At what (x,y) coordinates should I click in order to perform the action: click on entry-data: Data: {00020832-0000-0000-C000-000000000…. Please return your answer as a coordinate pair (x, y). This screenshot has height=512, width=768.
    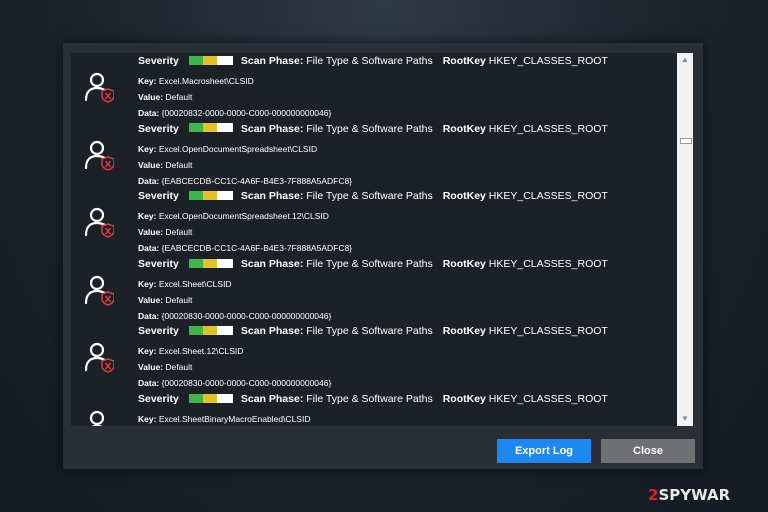
    Looking at the image, I should click on (235, 113).